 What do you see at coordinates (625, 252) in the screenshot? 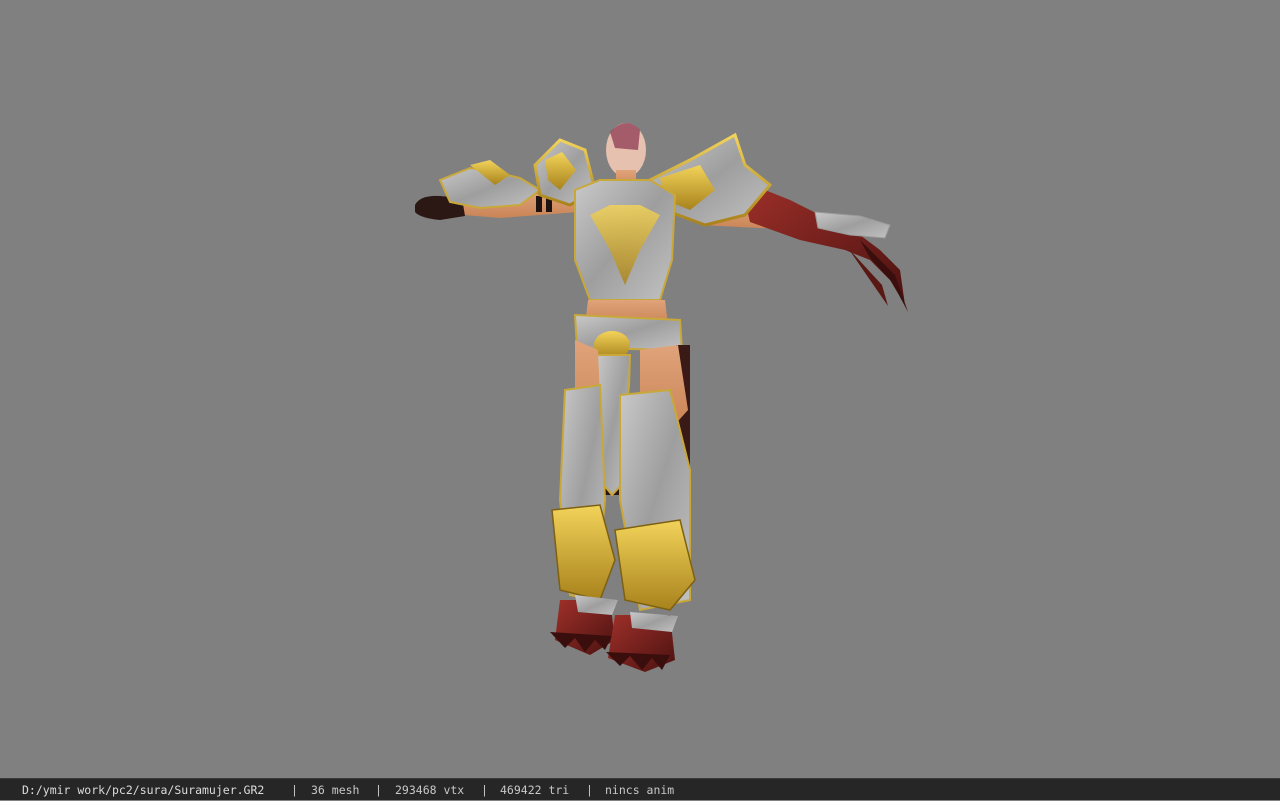
I see `torso` at bounding box center [625, 252].